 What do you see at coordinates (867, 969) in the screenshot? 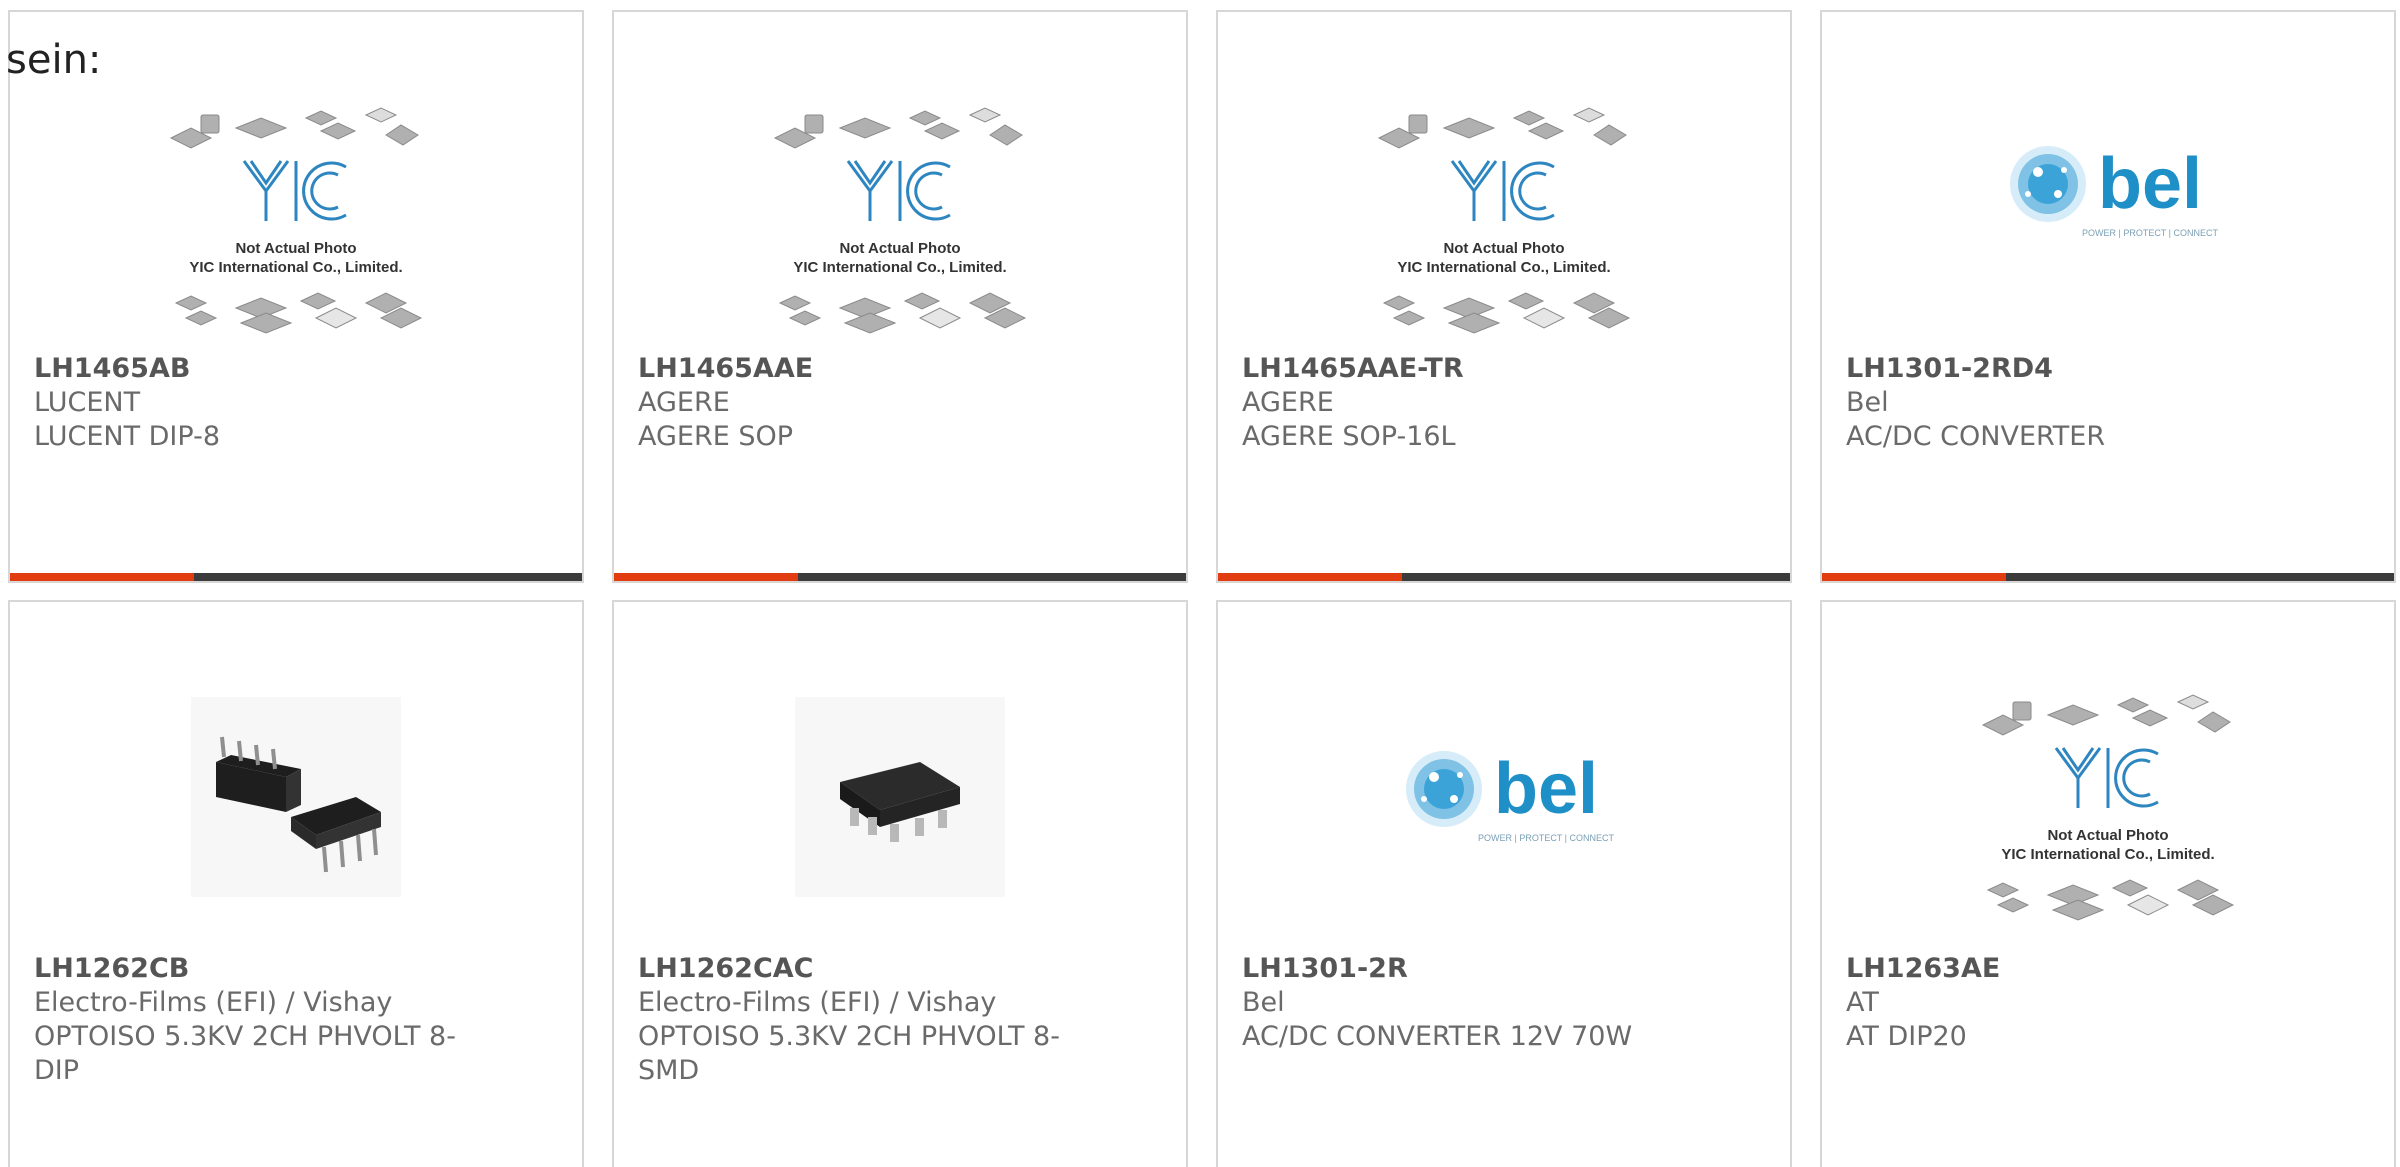
I see `part-number: LH1262CAC` at bounding box center [867, 969].